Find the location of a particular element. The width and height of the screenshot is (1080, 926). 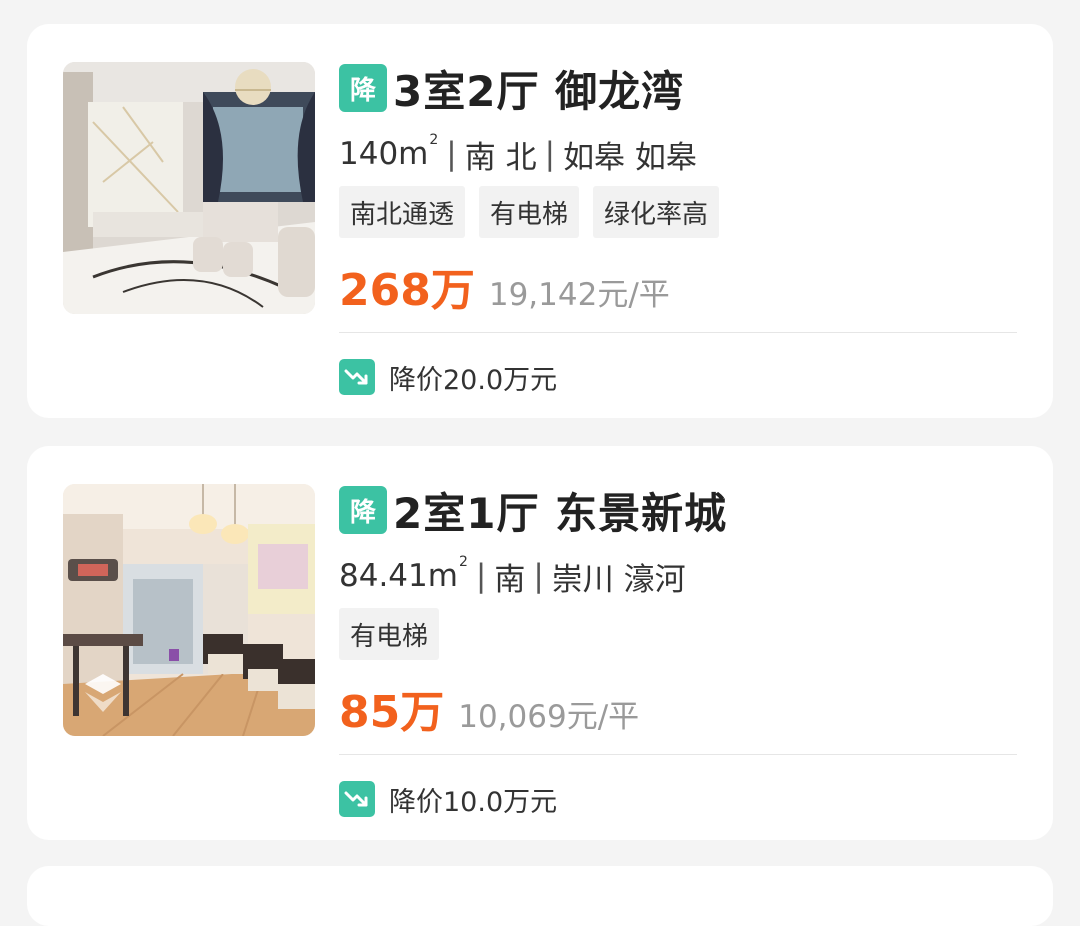

price-drop-text: 降价10.0万元 is located at coordinates (473, 802).